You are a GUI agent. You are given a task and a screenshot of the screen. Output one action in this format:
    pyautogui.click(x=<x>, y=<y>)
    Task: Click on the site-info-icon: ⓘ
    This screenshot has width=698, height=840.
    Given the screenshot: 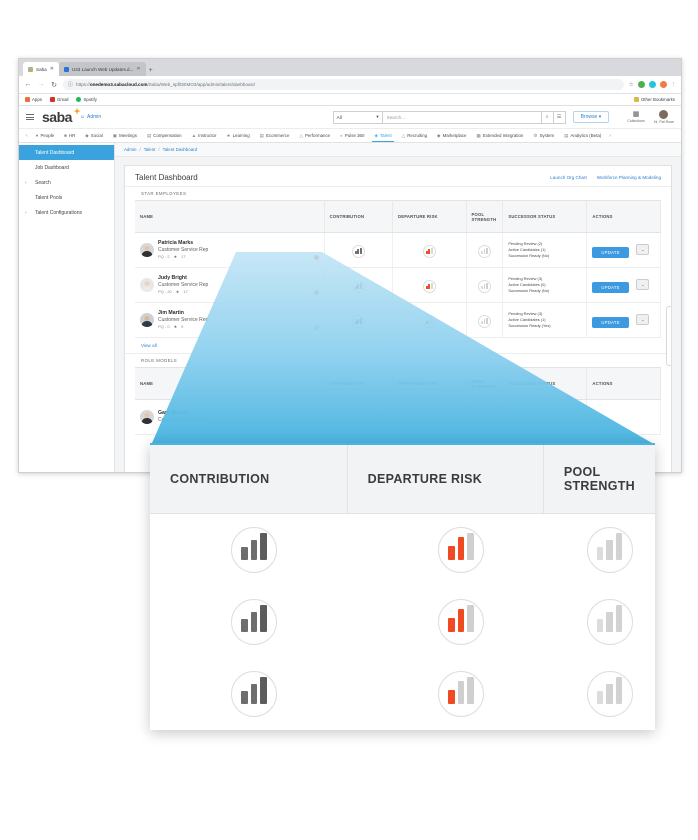 What is the action you would take?
    pyautogui.click(x=70, y=84)
    